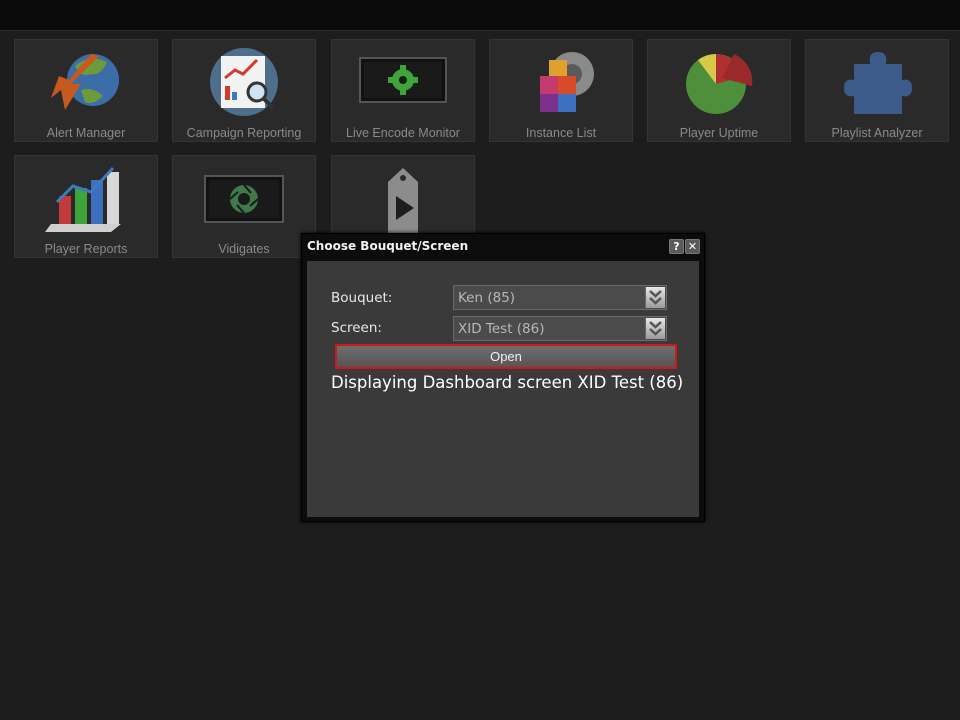 The width and height of the screenshot is (960, 720). What do you see at coordinates (692, 246) in the screenshot?
I see `close-button: ✕` at bounding box center [692, 246].